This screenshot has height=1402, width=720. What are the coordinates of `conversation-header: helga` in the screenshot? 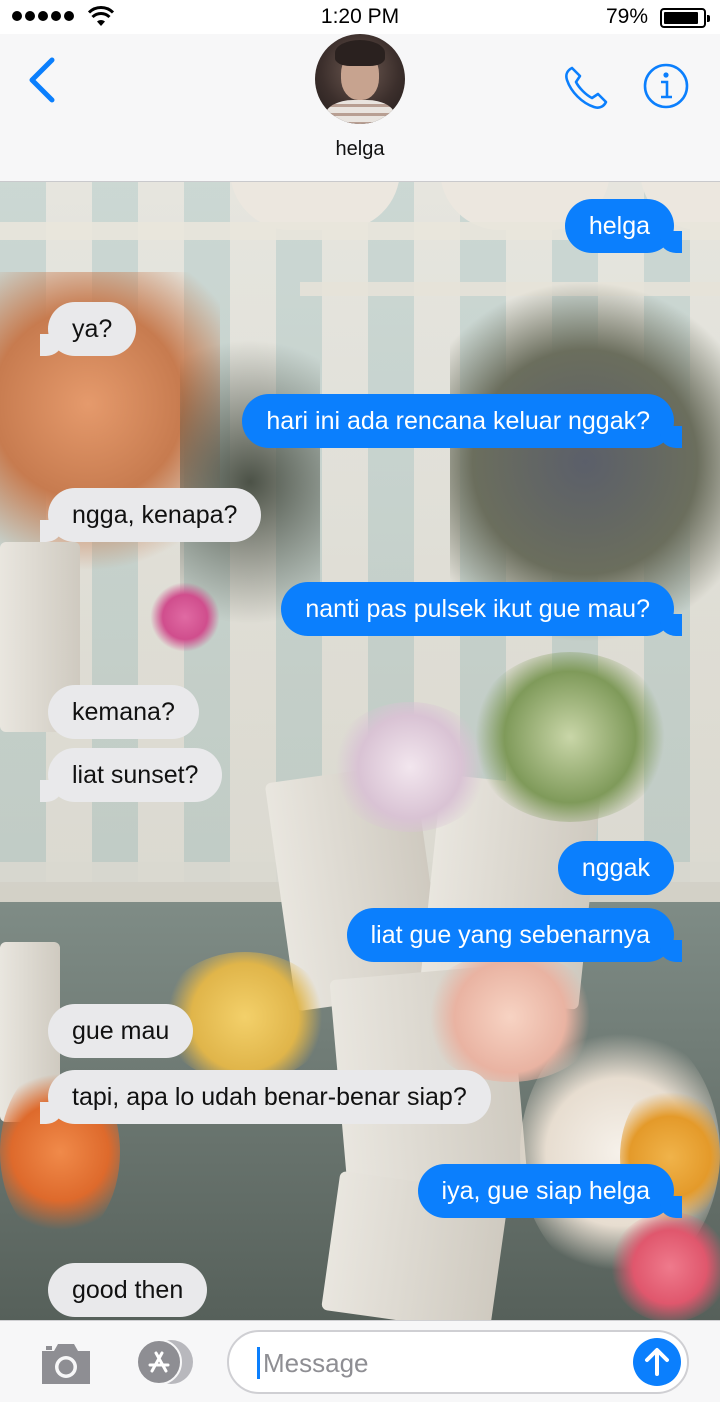 It's located at (360, 108).